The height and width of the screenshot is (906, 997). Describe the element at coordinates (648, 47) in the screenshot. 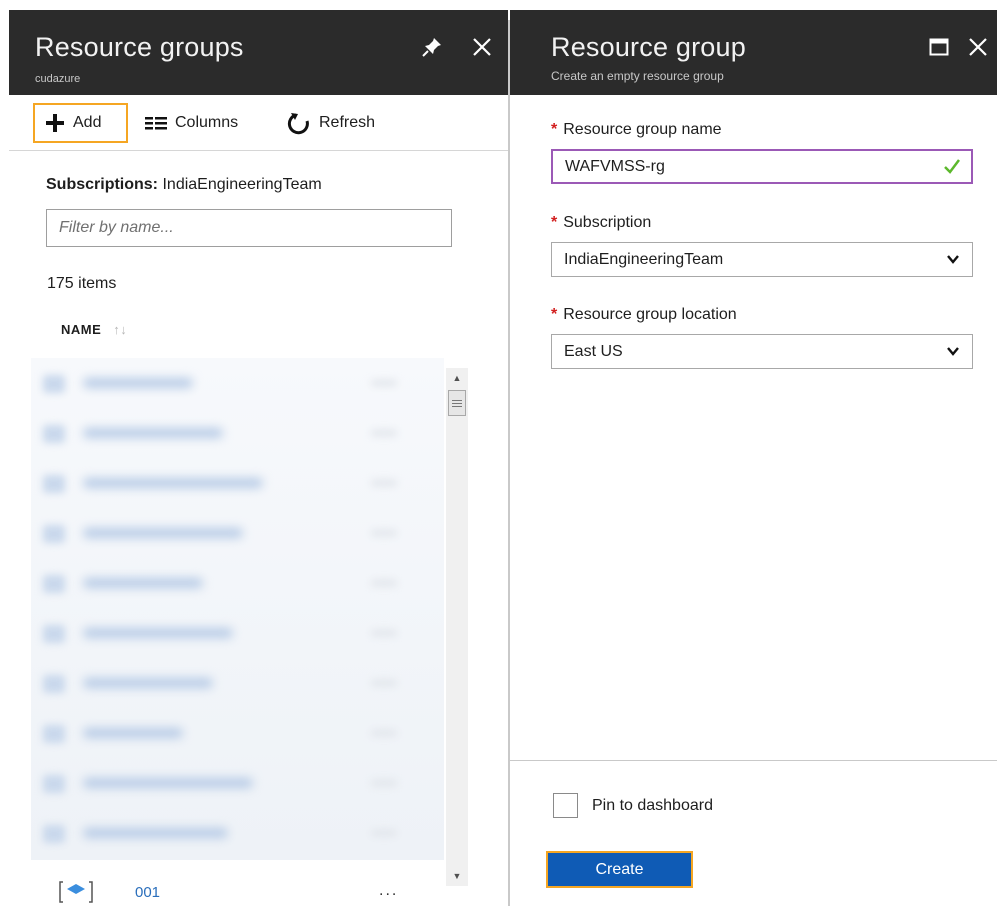

I see `blade-title: Resource group` at that location.